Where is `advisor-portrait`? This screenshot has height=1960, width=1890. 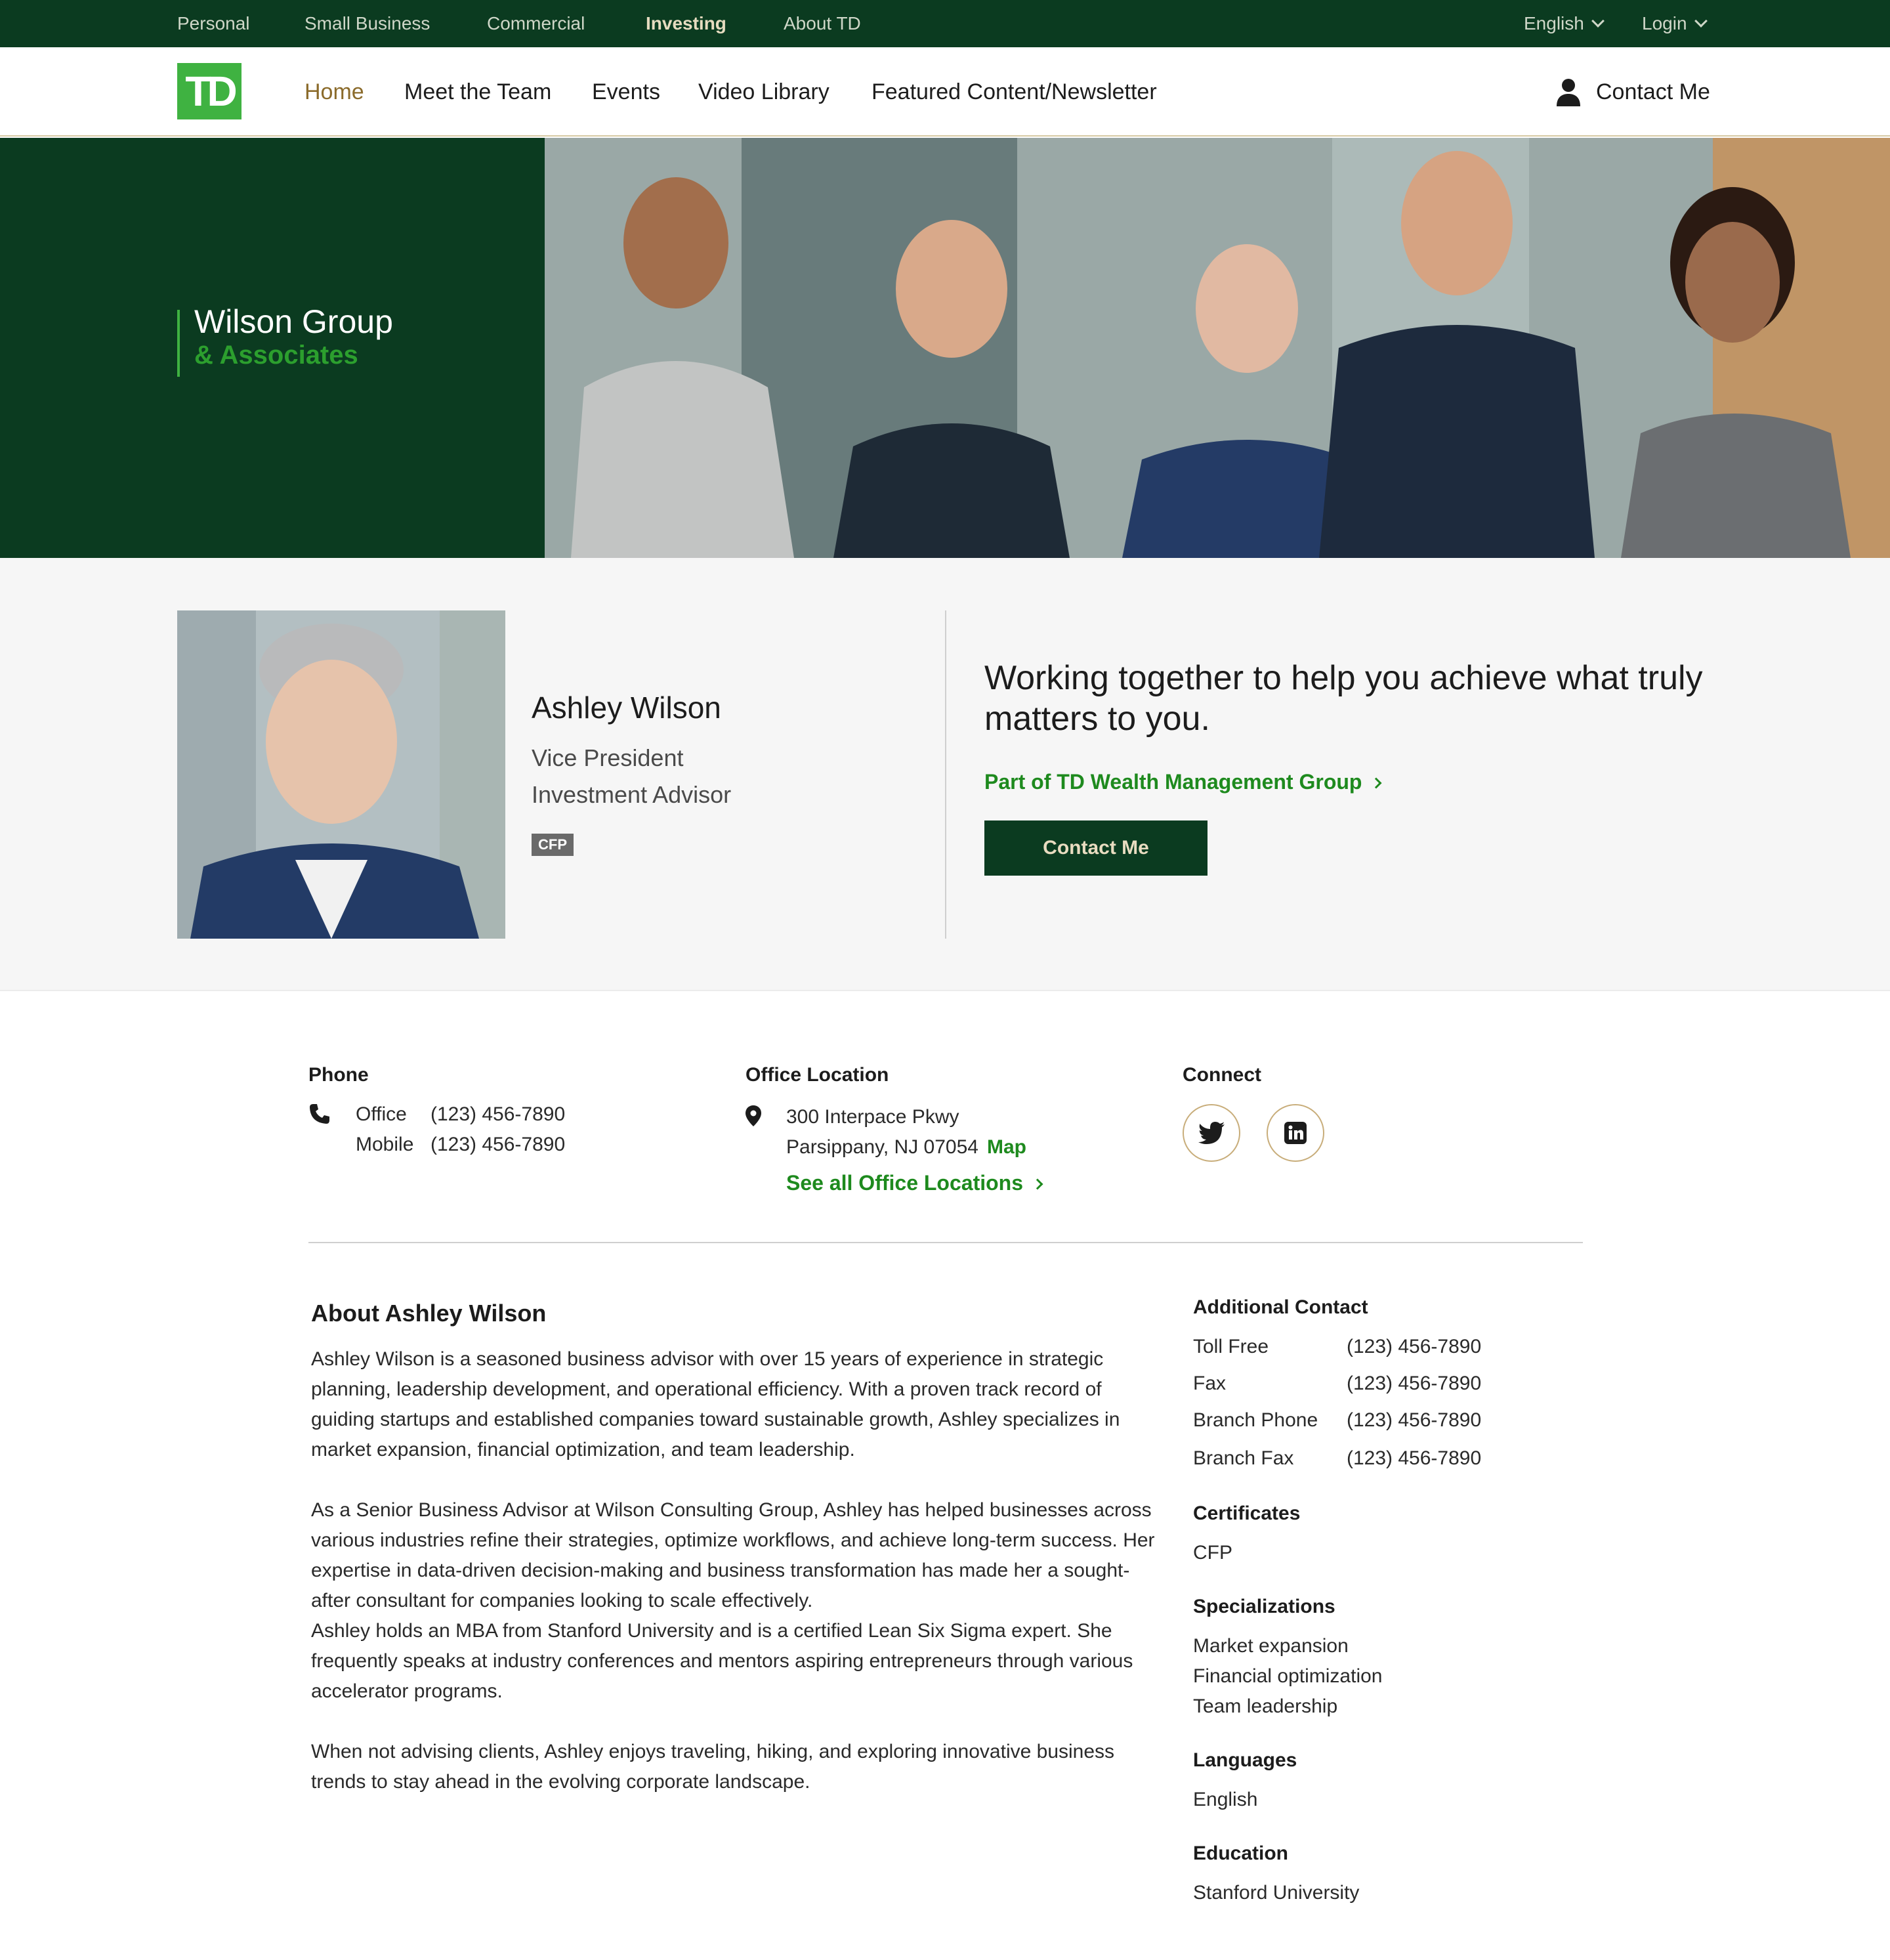 advisor-portrait is located at coordinates (341, 774).